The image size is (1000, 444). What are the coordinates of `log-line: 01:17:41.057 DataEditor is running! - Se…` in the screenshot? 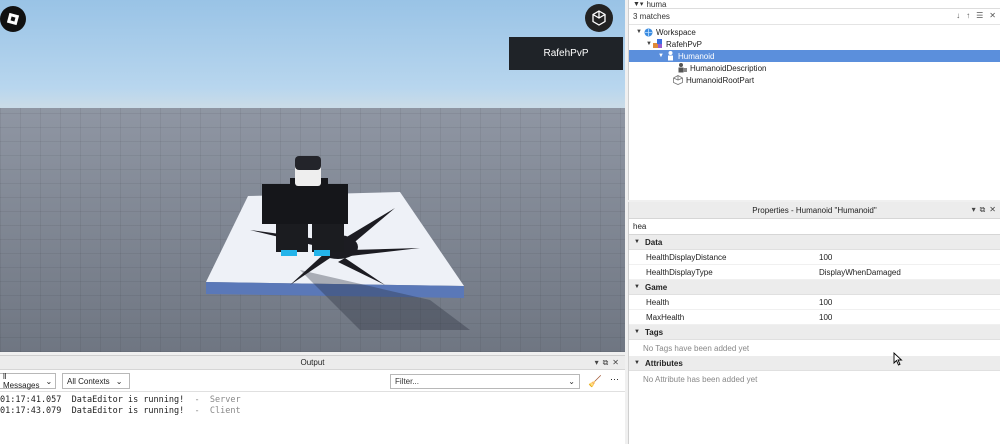 It's located at (120, 400).